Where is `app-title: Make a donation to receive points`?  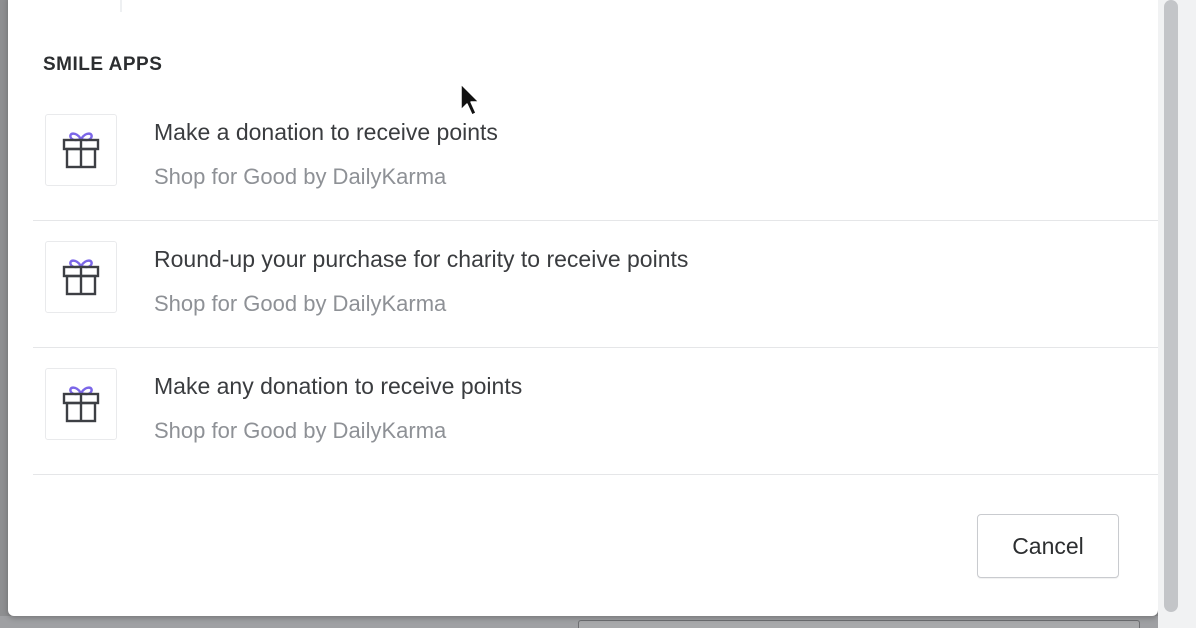
app-title: Make a donation to receive points is located at coordinates (326, 132).